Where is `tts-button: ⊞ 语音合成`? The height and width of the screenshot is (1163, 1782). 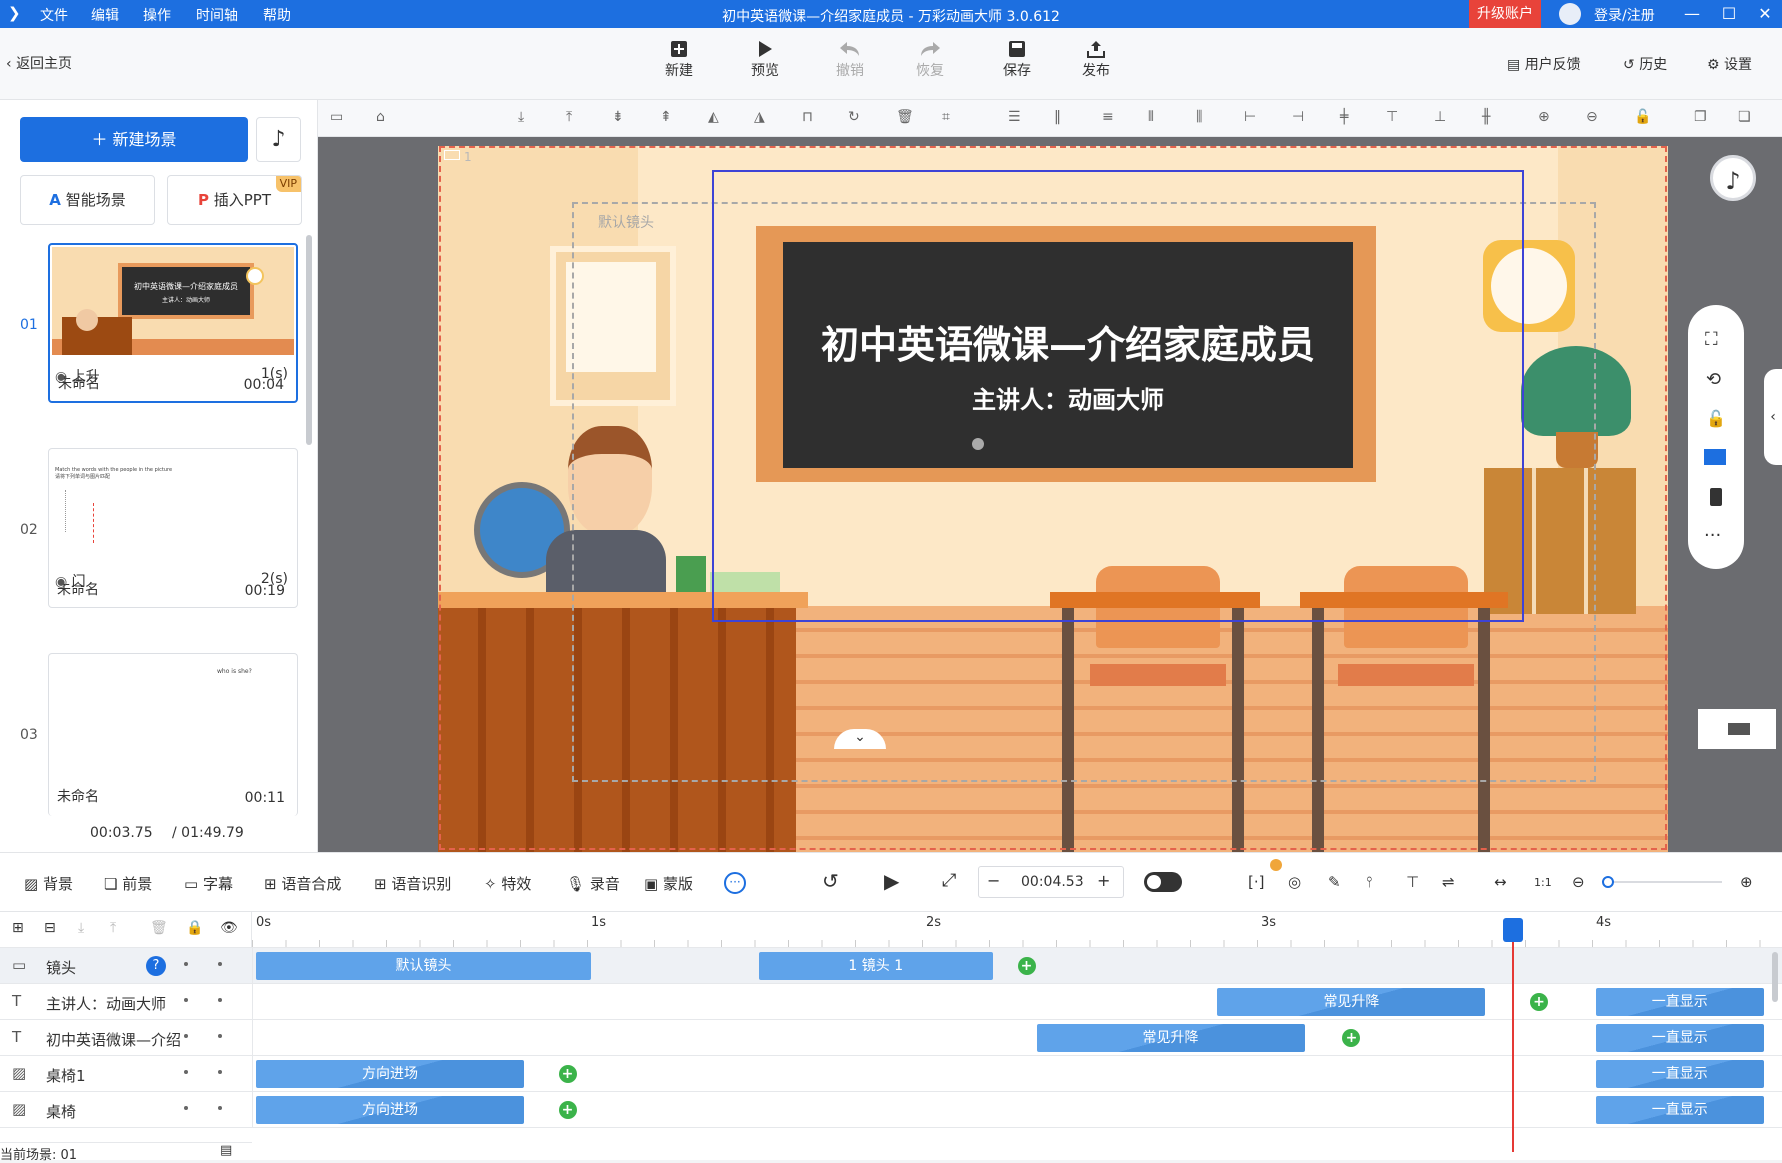
tts-button: ⊞ 语音合成 is located at coordinates (302, 883).